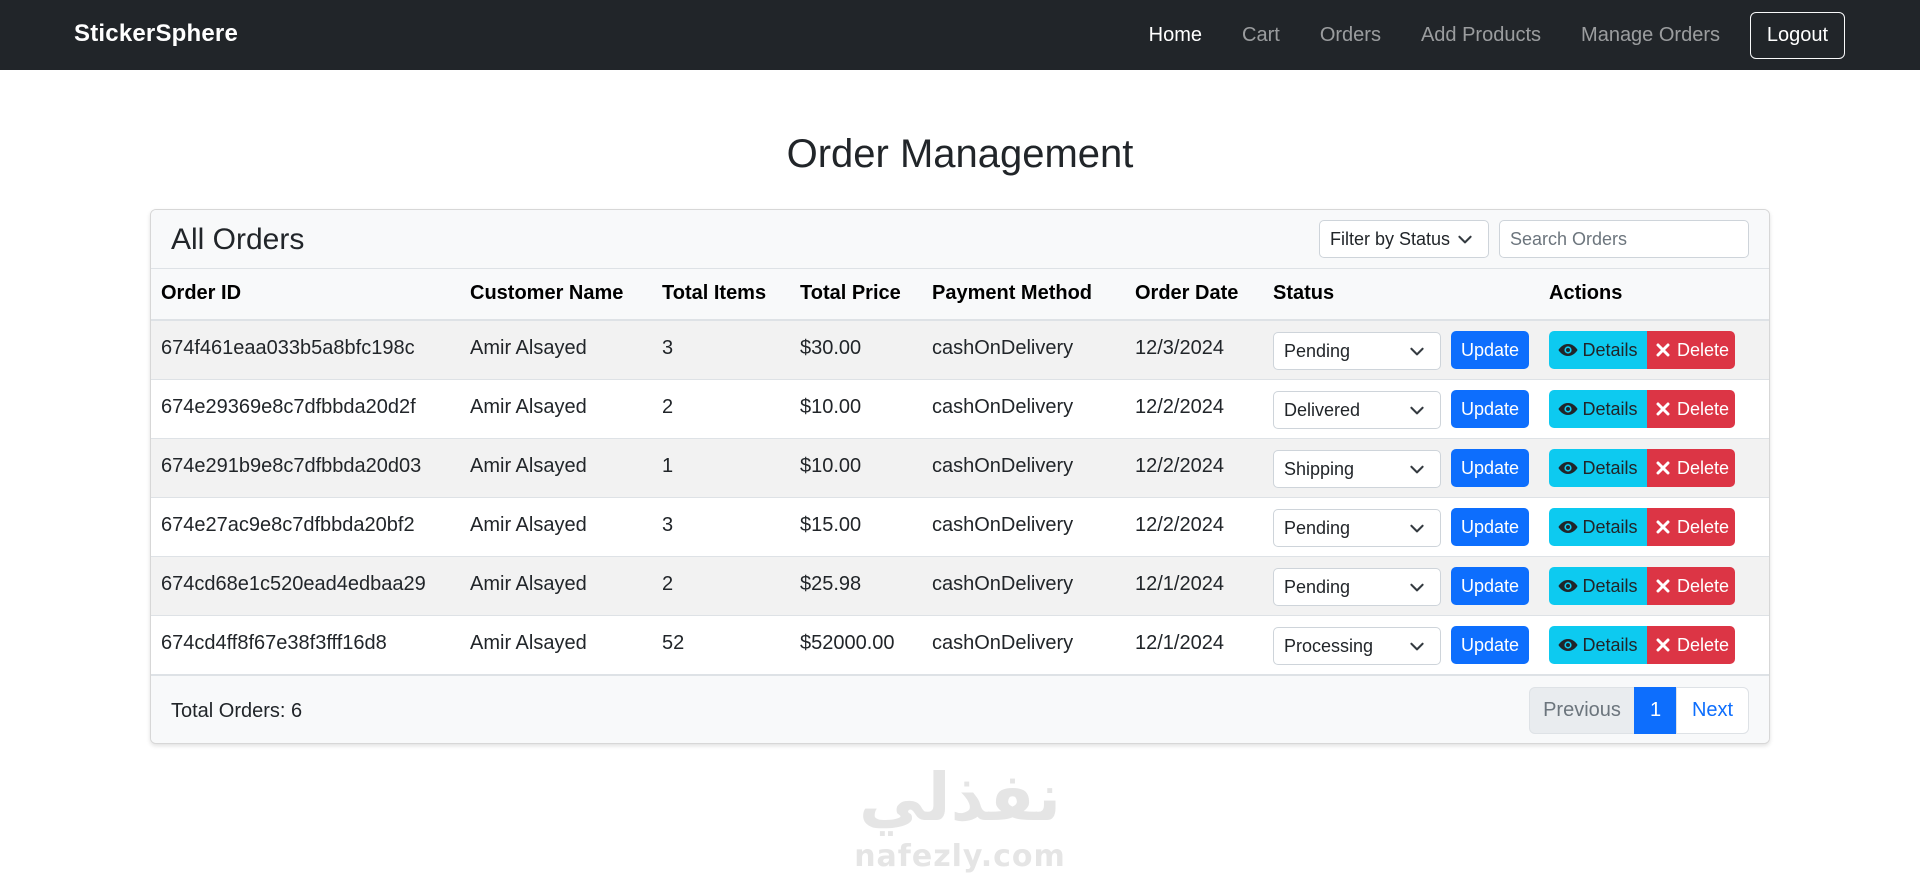 The image size is (1920, 878). Describe the element at coordinates (1350, 35) in the screenshot. I see `nav-link-orders: Orders` at that location.